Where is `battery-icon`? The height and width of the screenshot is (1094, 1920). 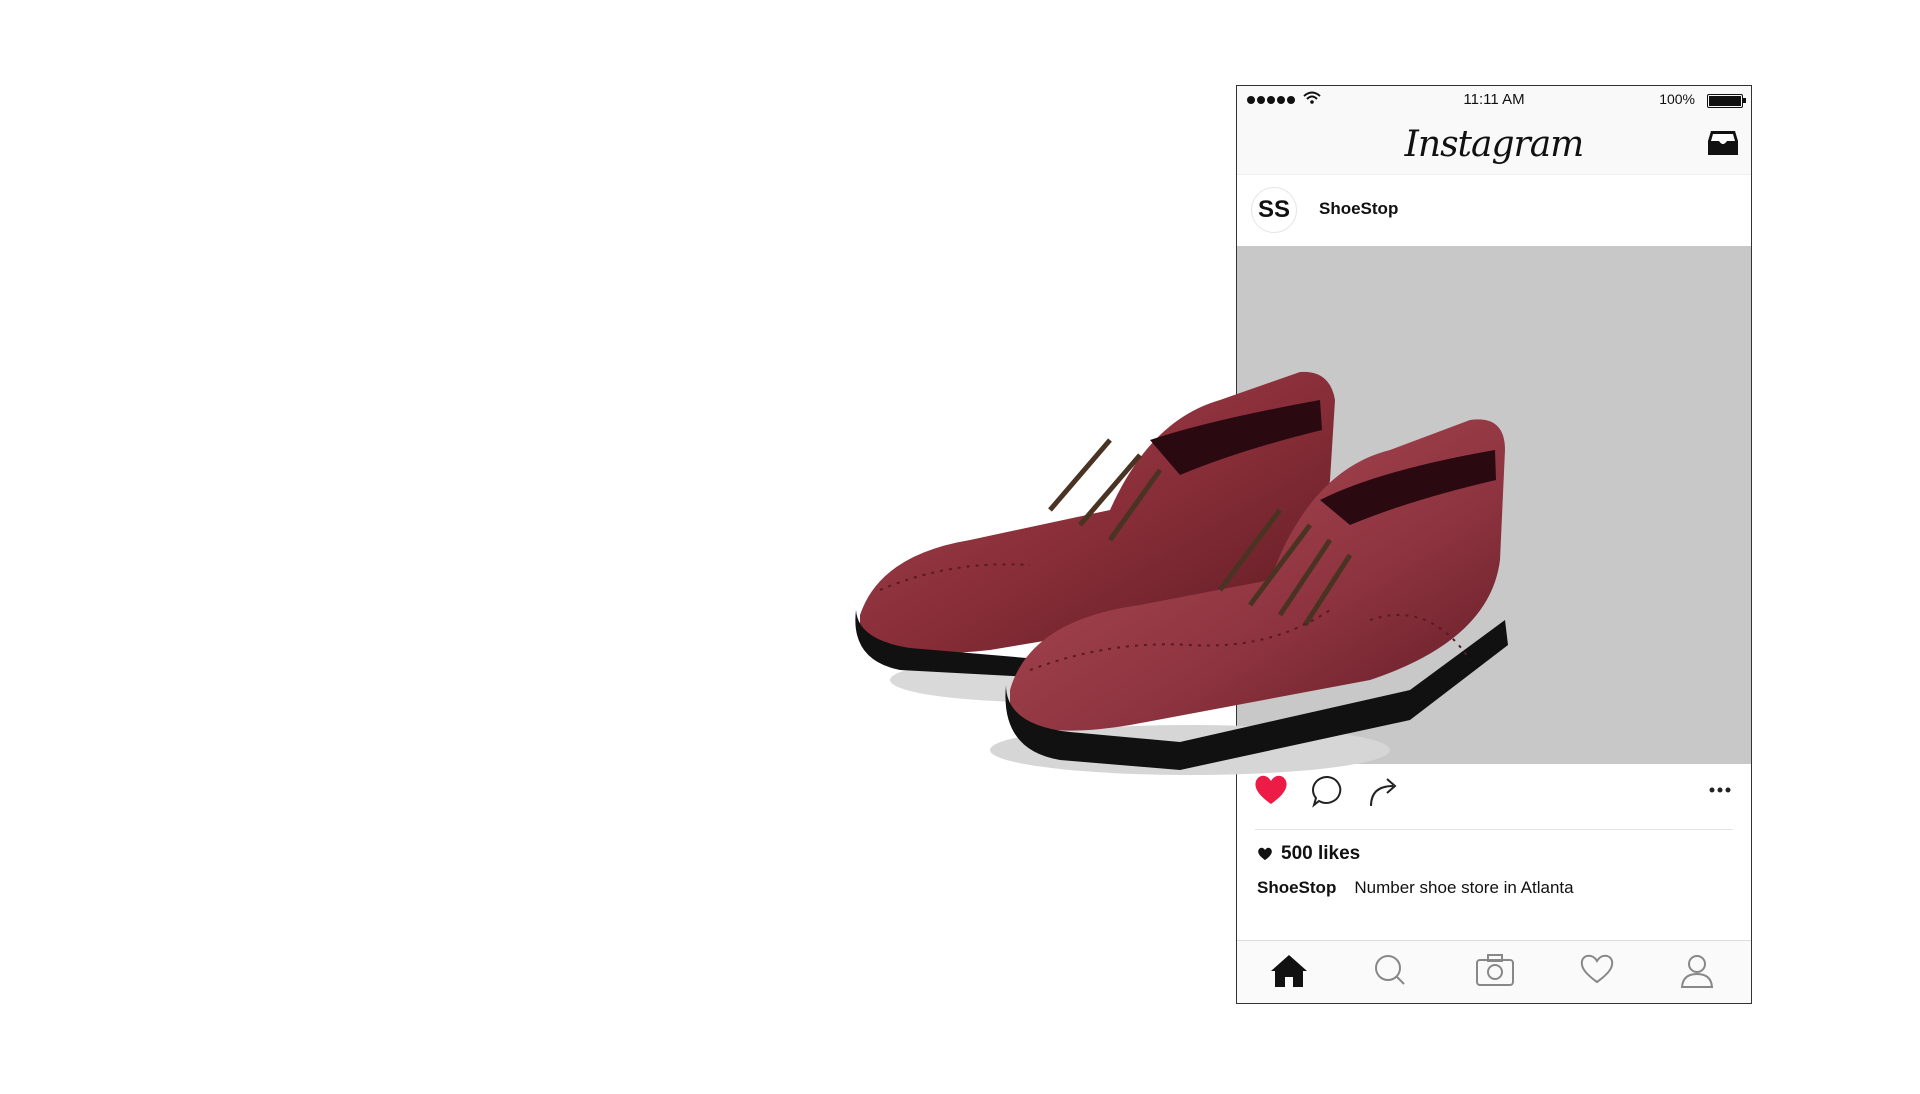
battery-icon is located at coordinates (1726, 101).